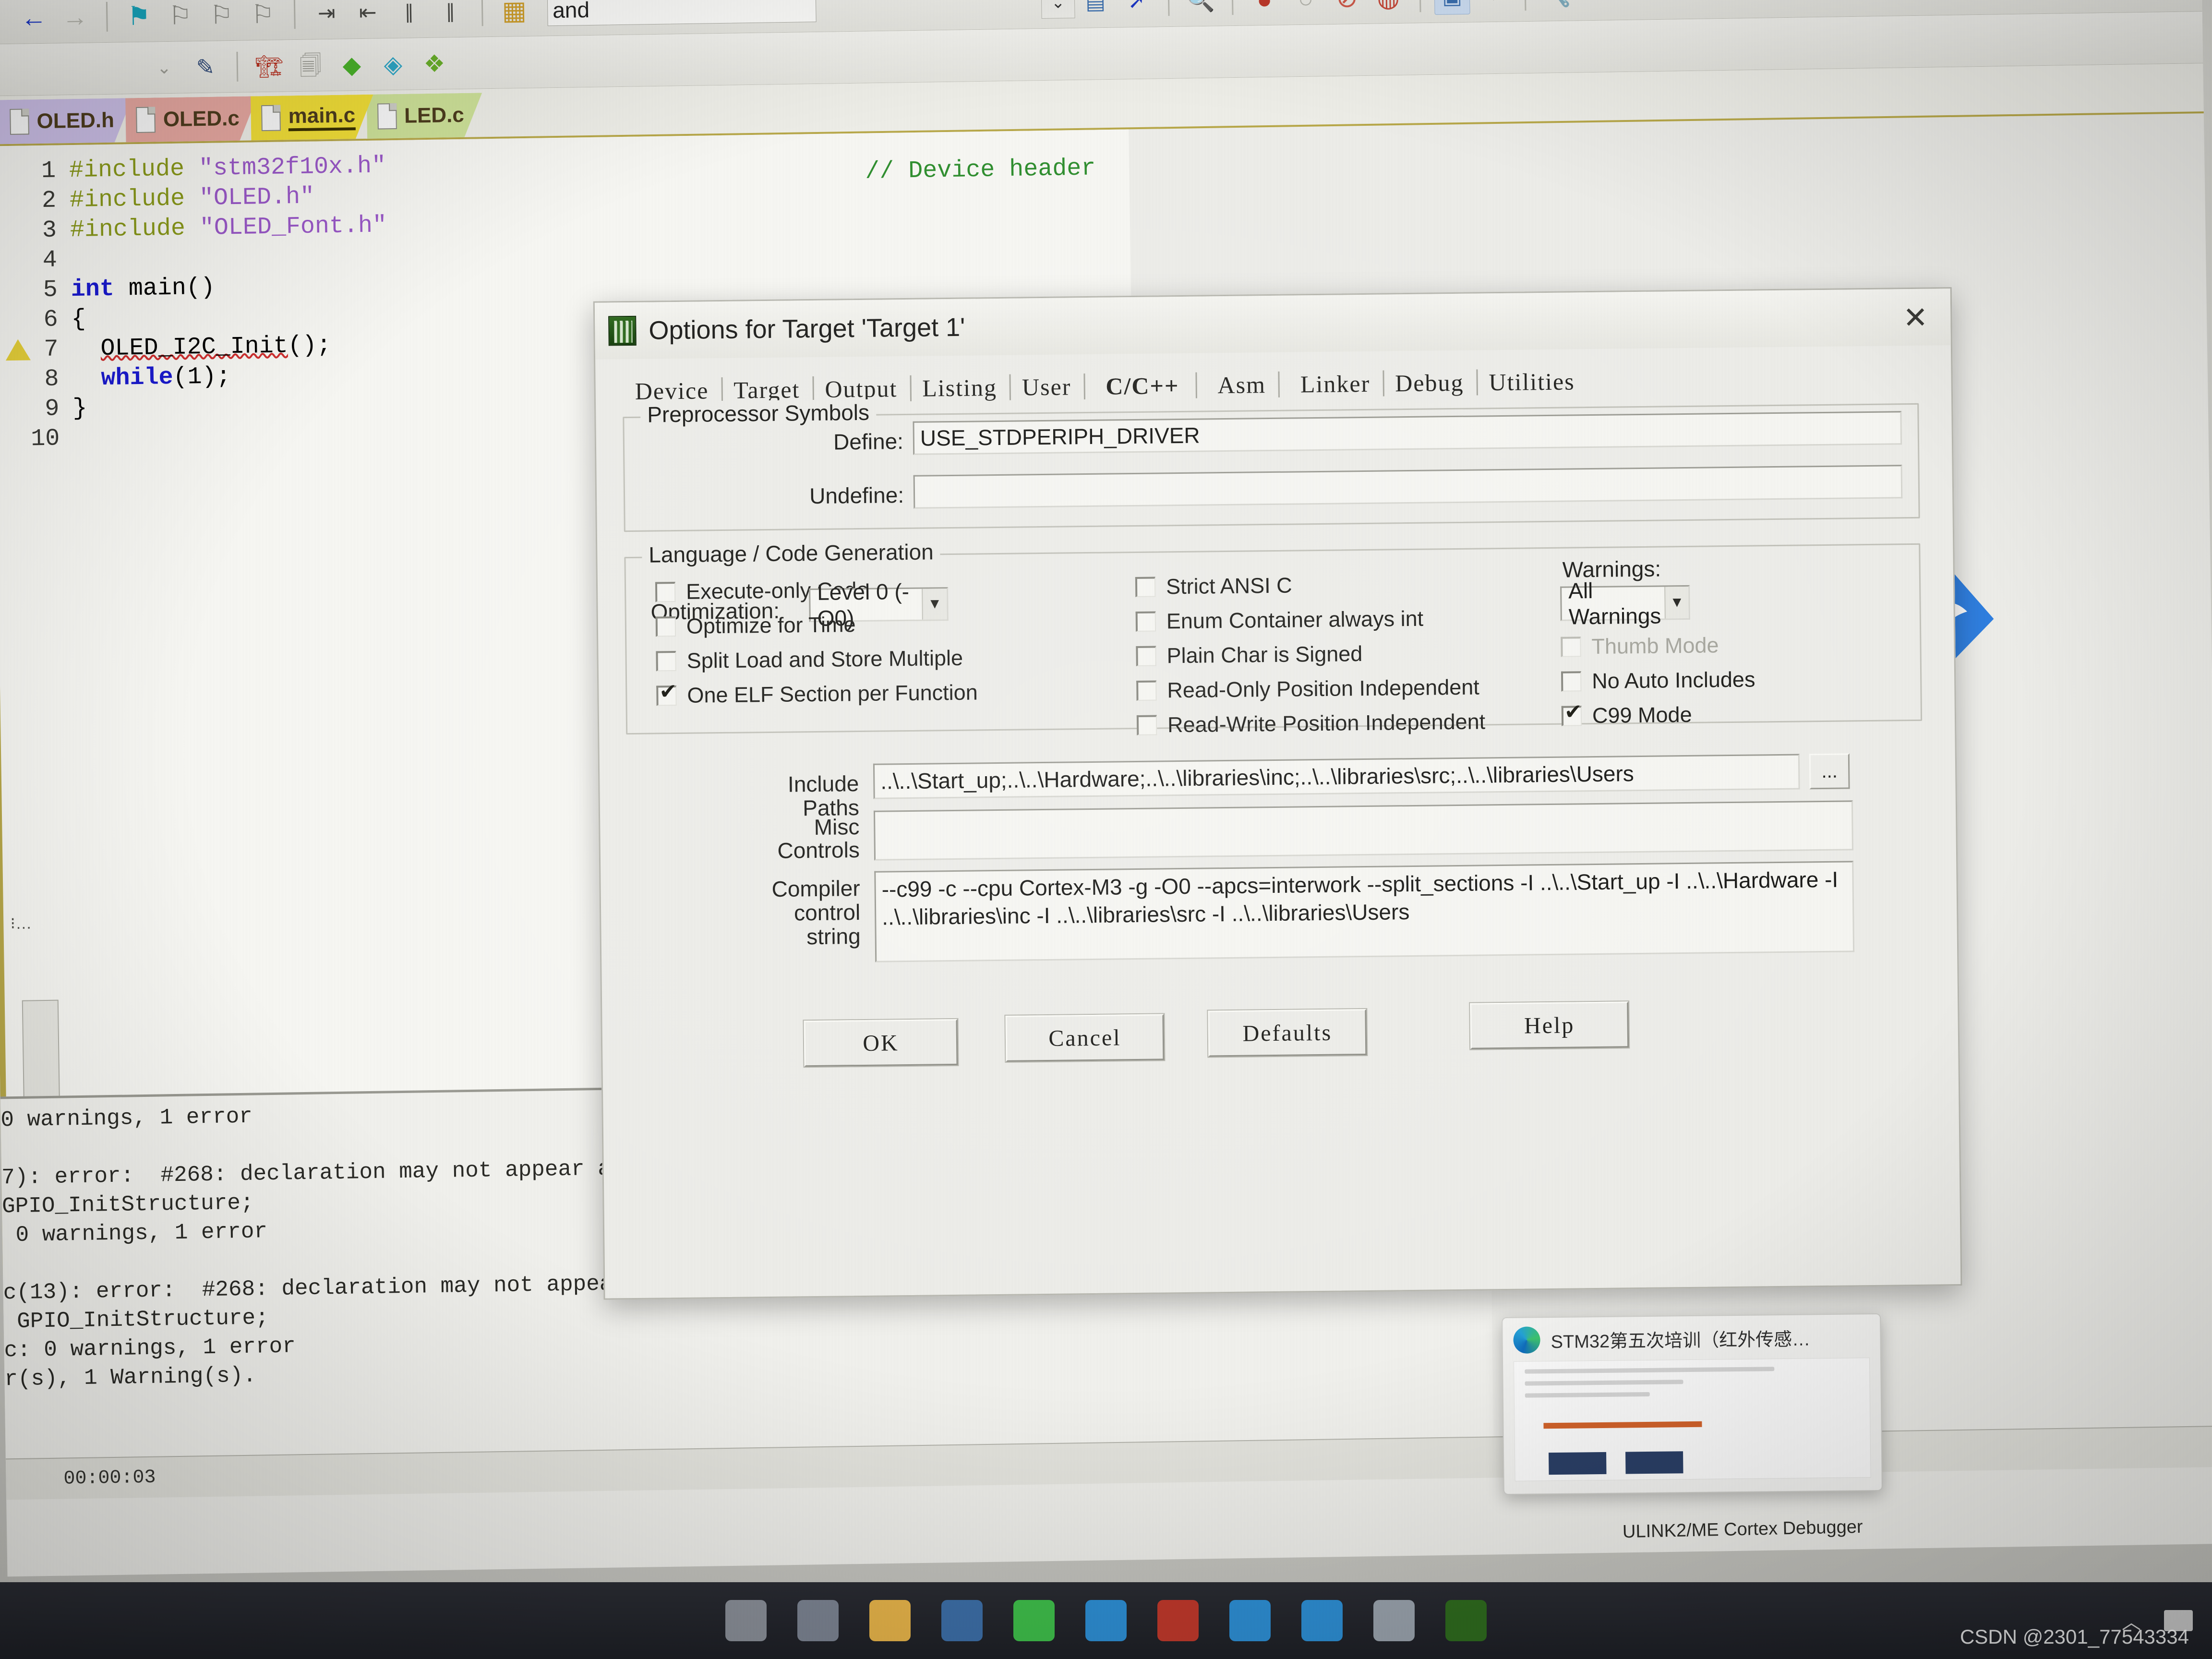  I want to click on file-tab-oled-h: OLED.h, so click(66, 121).